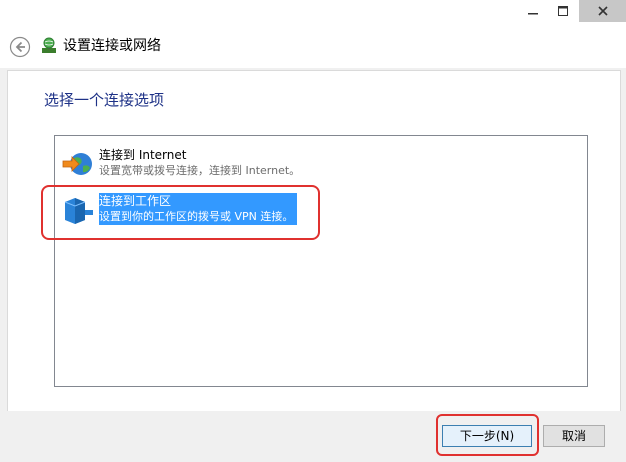 This screenshot has width=626, height=462. What do you see at coordinates (313, 48) in the screenshot?
I see `wizard-header: 设置连接或网络` at bounding box center [313, 48].